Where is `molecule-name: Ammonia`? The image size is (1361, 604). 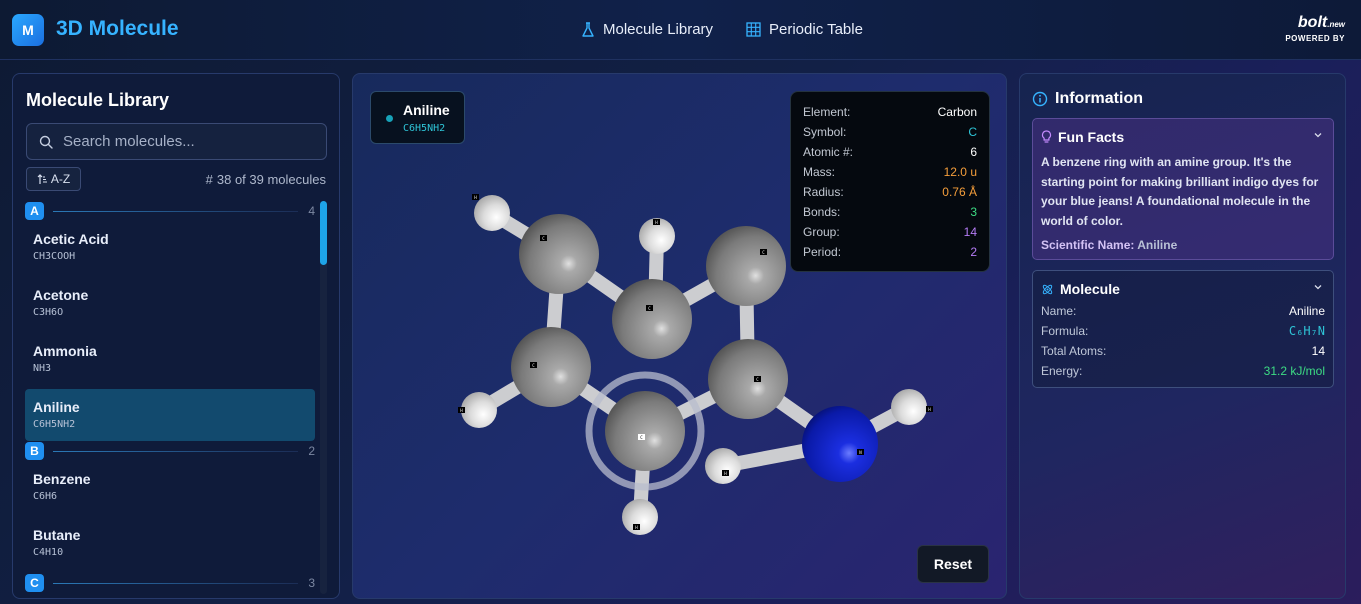 molecule-name: Ammonia is located at coordinates (65, 351).